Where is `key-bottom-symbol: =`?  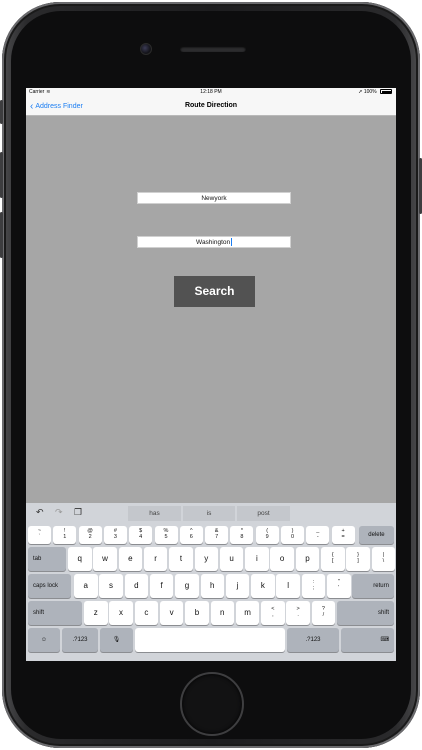
key-bottom-symbol: = is located at coordinates (343, 537).